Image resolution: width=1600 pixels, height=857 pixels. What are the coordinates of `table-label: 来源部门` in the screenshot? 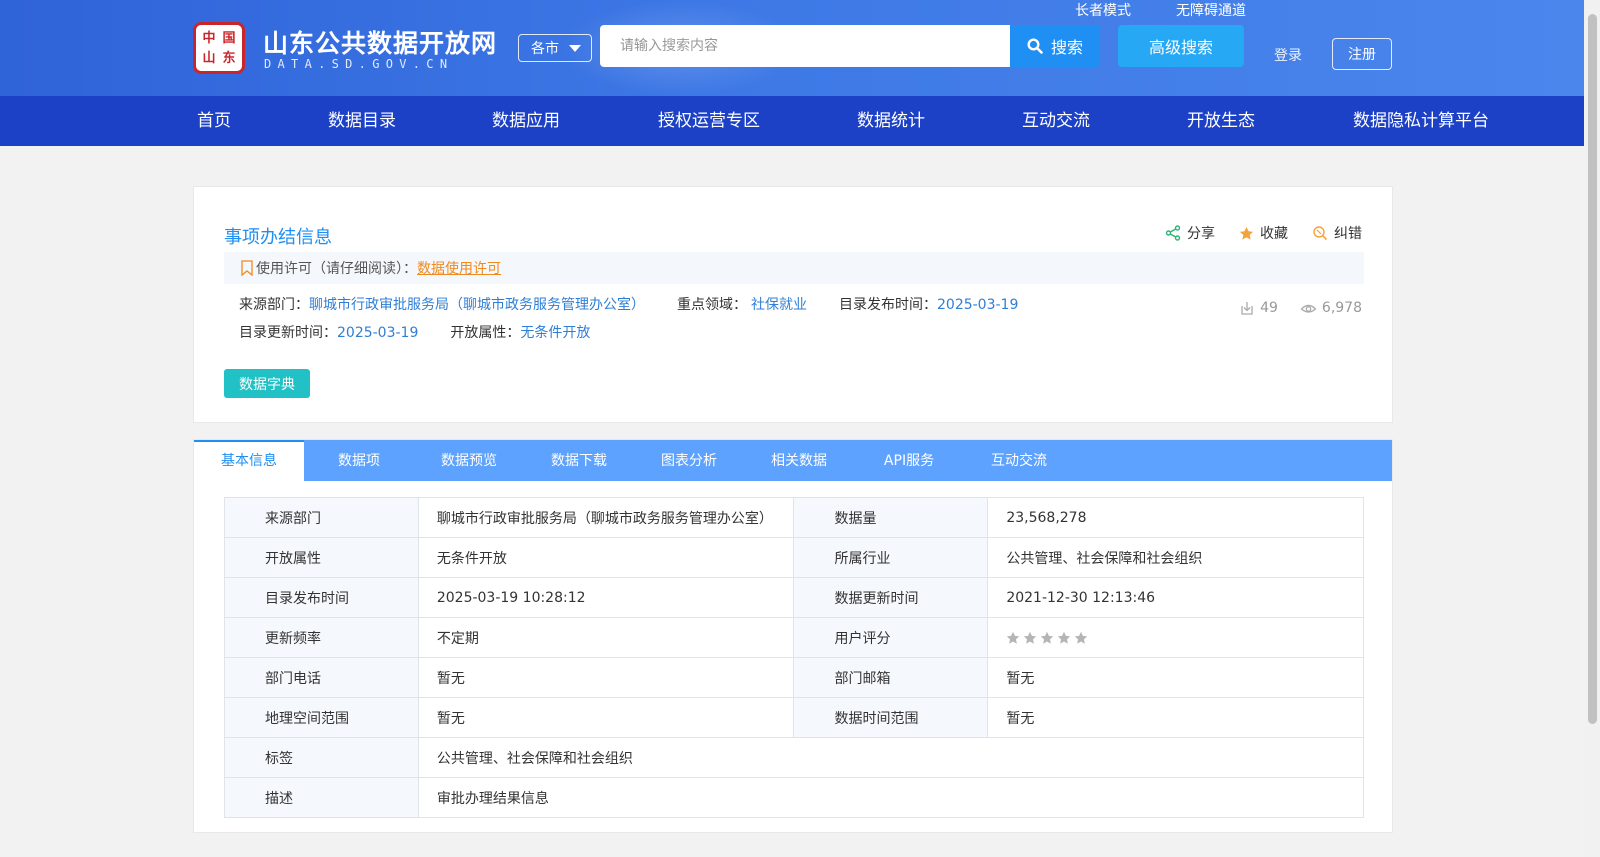 It's located at (321, 517).